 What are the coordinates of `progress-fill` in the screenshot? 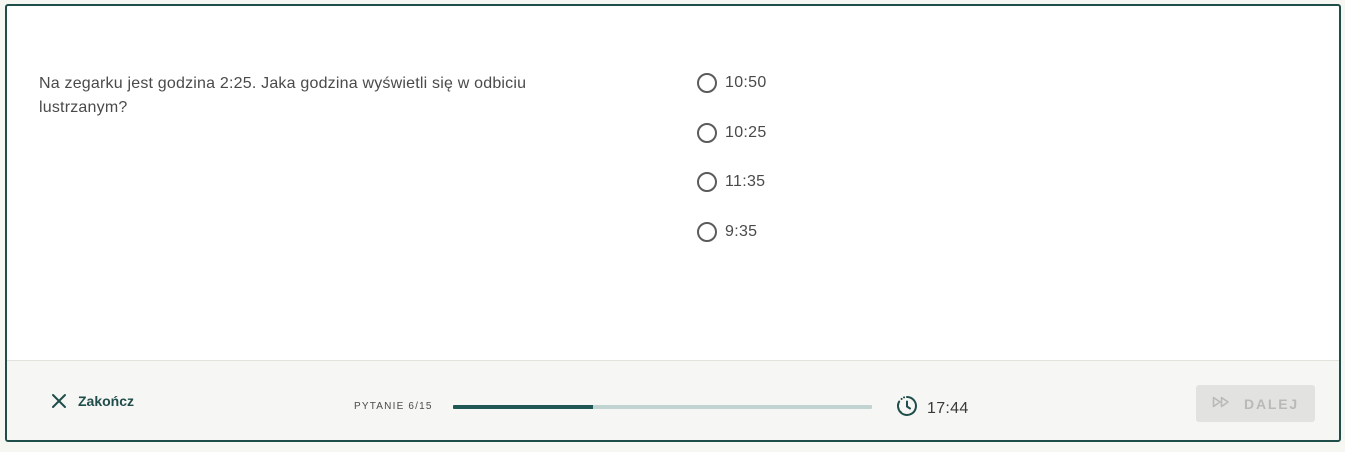 It's located at (523, 407).